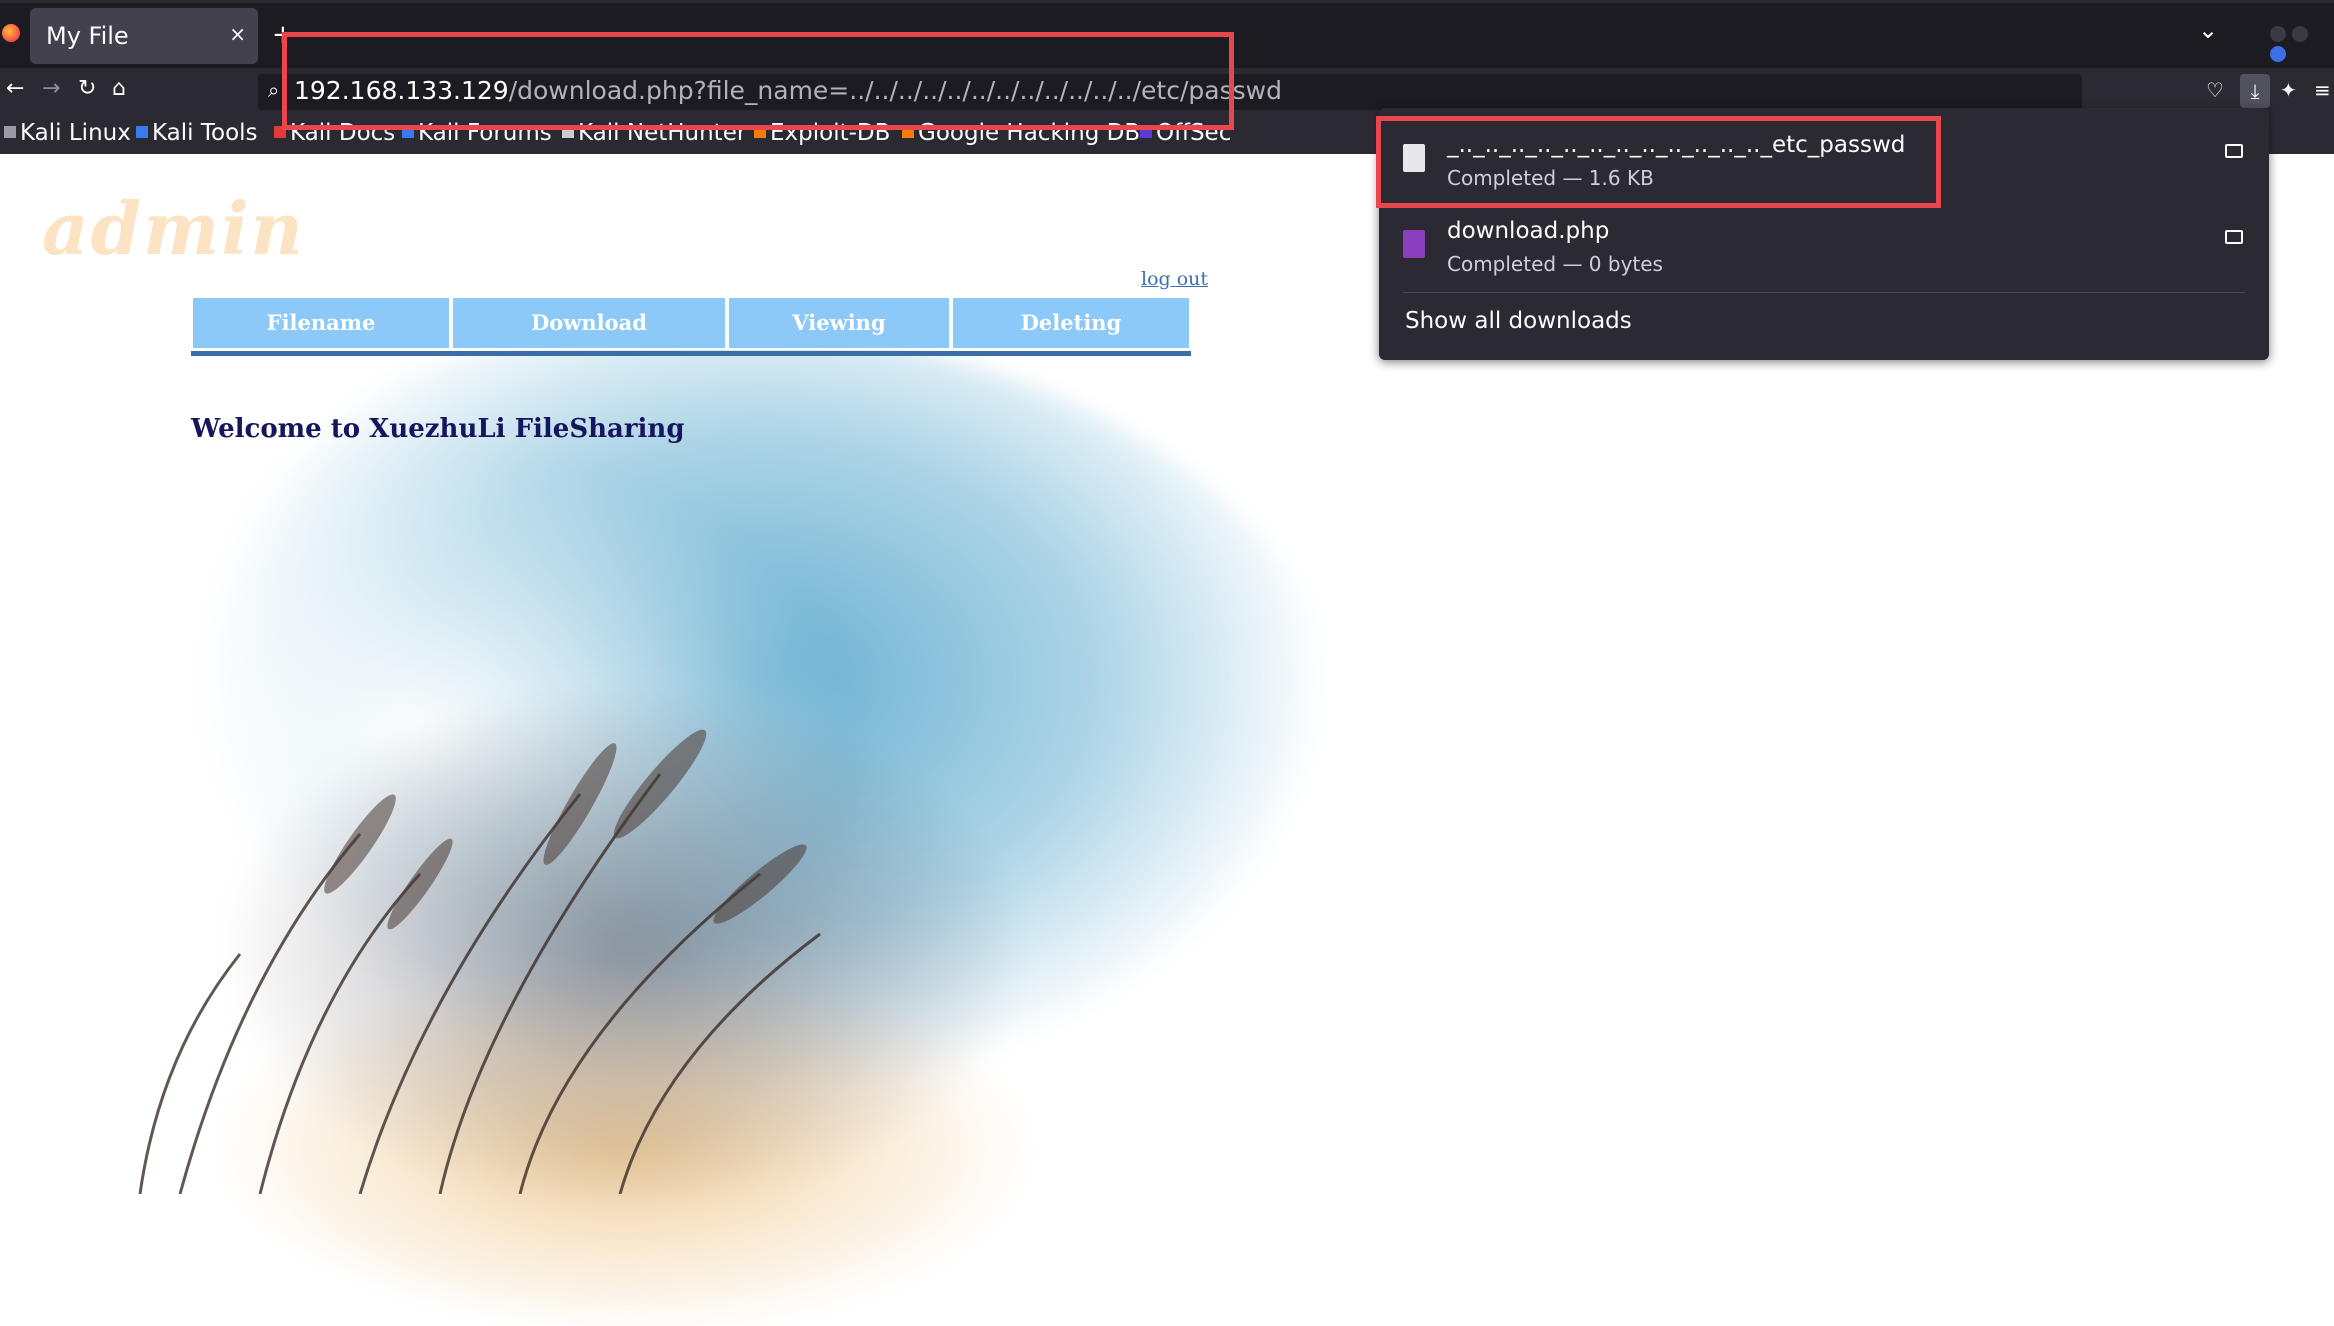 Image resolution: width=2334 pixels, height=1326 pixels. I want to click on list-all-tabs-icon: ⌄, so click(2208, 30).